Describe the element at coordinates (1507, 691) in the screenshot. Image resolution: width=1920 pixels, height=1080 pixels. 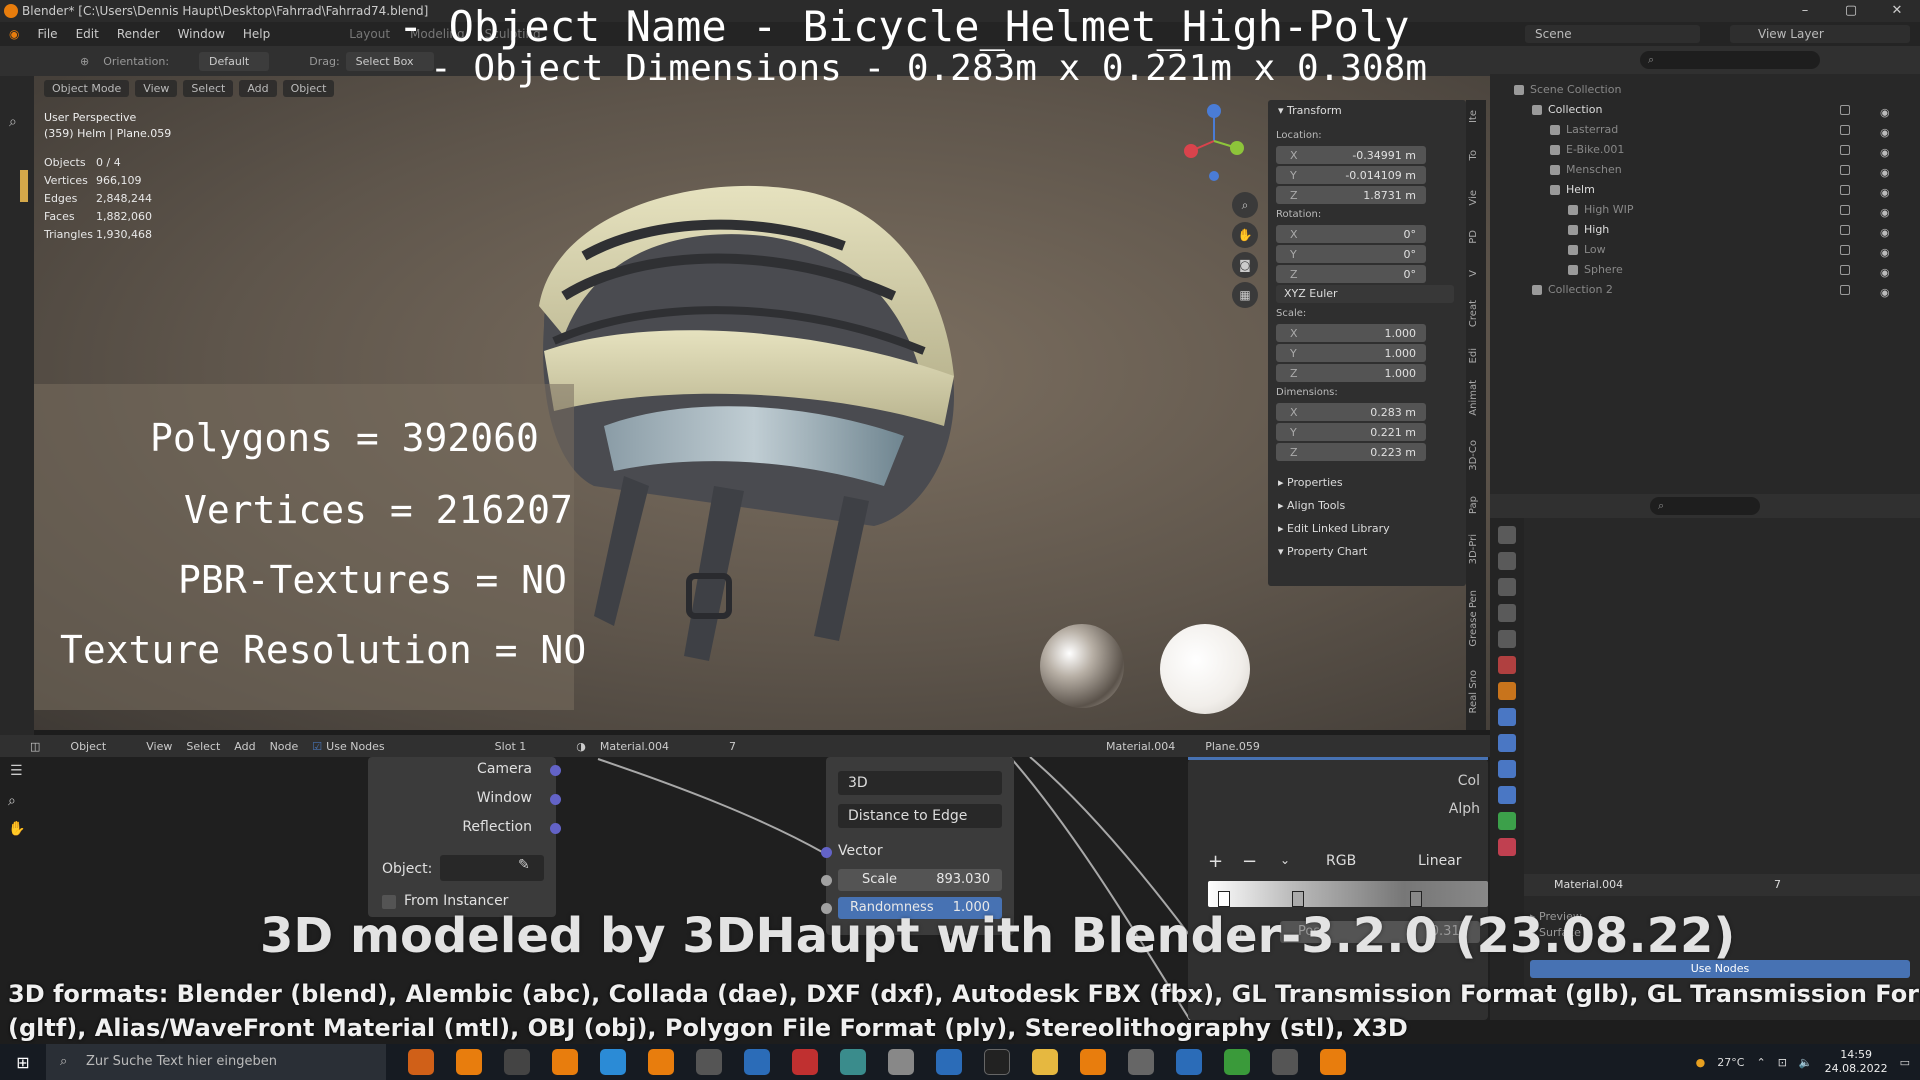
I see `object-tab-icon` at that location.